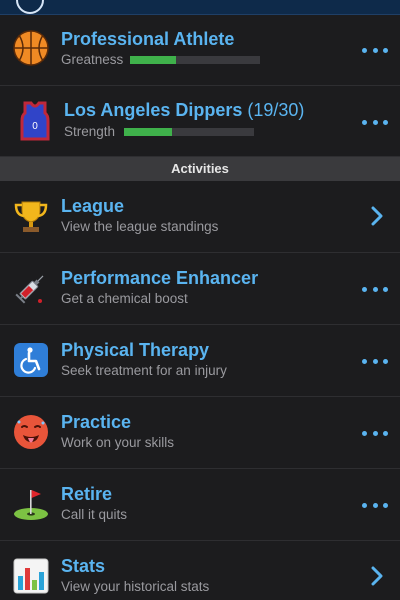 Image resolution: width=400 pixels, height=600 pixels. What do you see at coordinates (31, 504) in the screenshot?
I see `golf-flag-icon` at bounding box center [31, 504].